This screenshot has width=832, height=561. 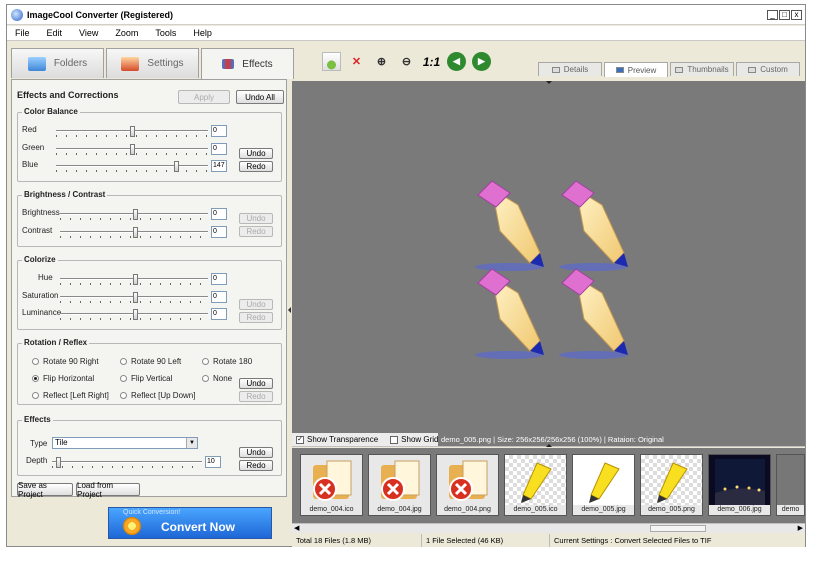 What do you see at coordinates (784, 15) in the screenshot?
I see `maximize-button: □` at bounding box center [784, 15].